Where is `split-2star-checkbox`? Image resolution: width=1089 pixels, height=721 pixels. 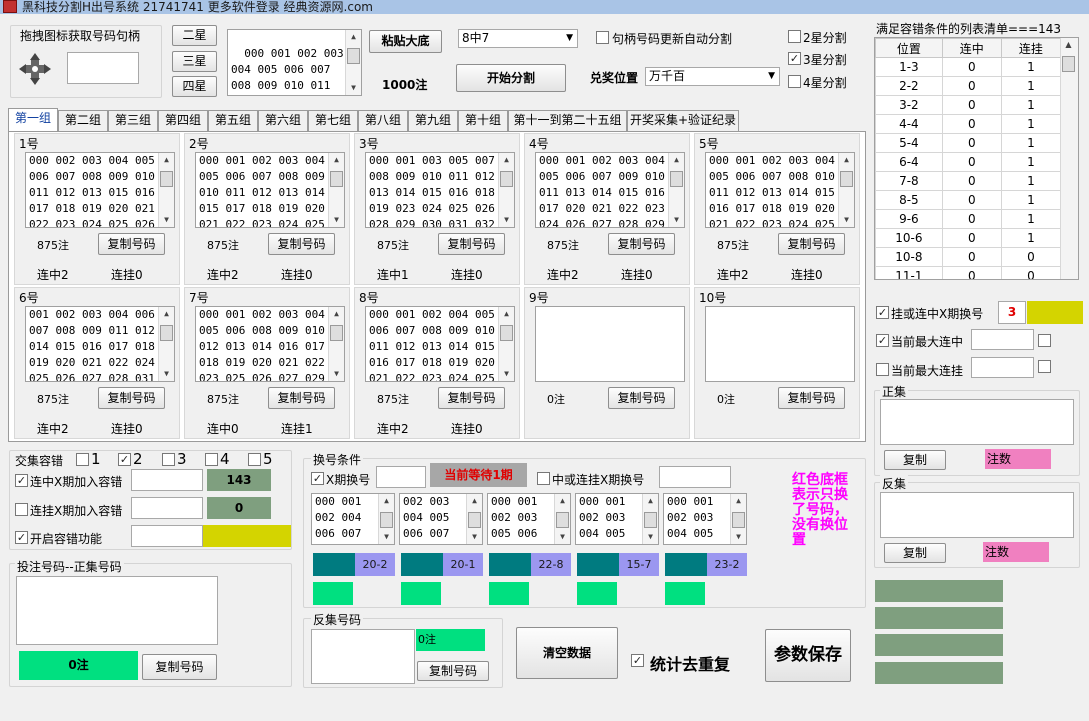 split-2star-checkbox is located at coordinates (794, 36).